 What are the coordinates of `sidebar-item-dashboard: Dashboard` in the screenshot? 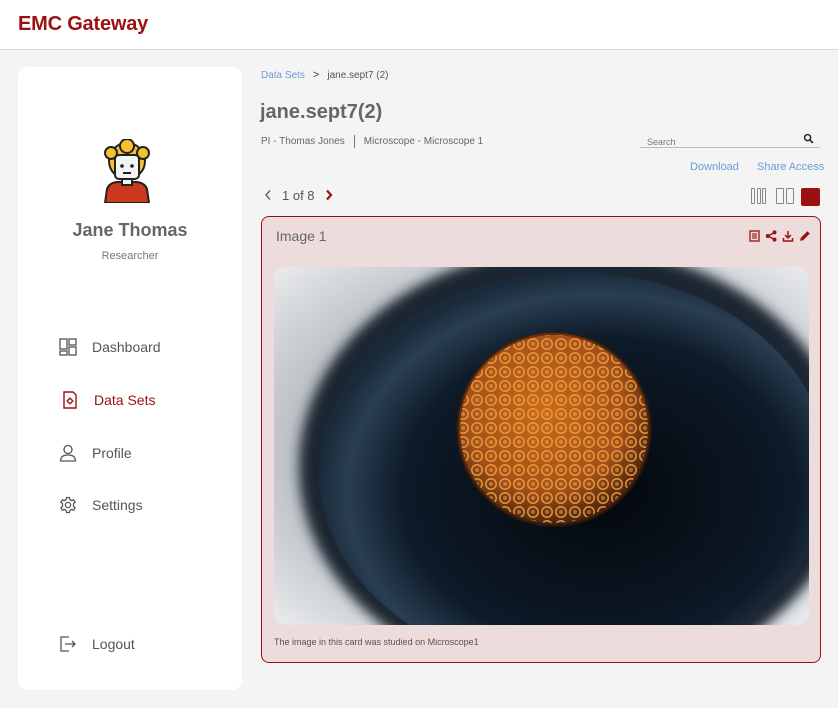 It's located at (109, 347).